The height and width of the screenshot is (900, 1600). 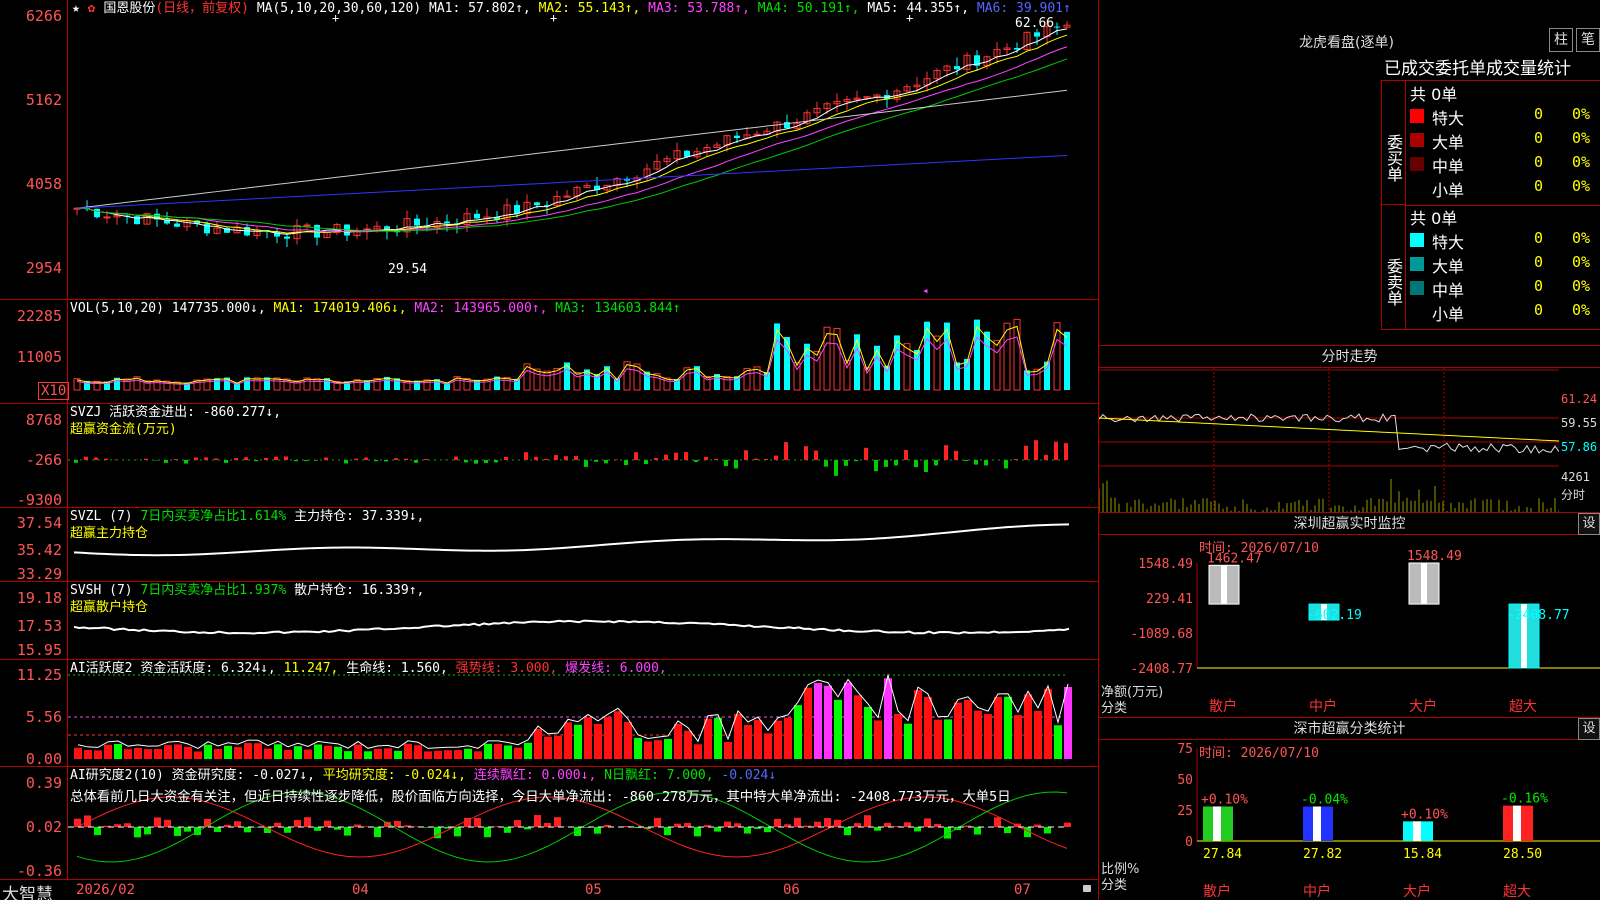 What do you see at coordinates (1424, 584) in the screenshot?
I see `sz-bar-highlight` at bounding box center [1424, 584].